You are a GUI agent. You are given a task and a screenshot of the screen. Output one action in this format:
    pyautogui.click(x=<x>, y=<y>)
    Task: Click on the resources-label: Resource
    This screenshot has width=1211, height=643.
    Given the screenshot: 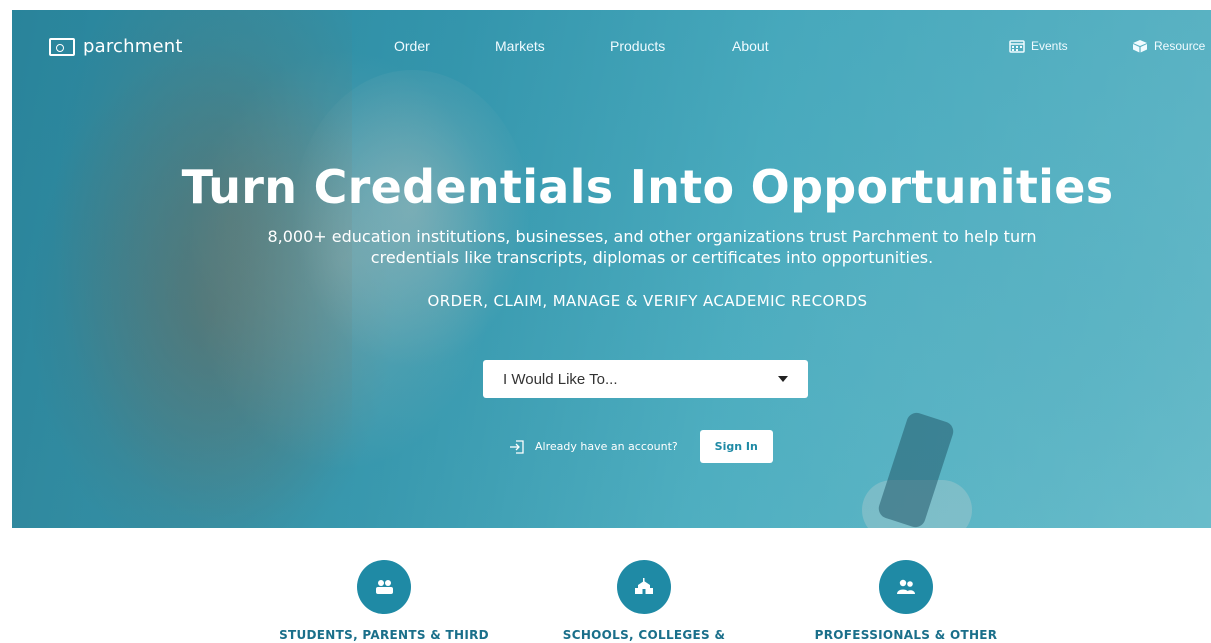 What is the action you would take?
    pyautogui.click(x=1180, y=46)
    